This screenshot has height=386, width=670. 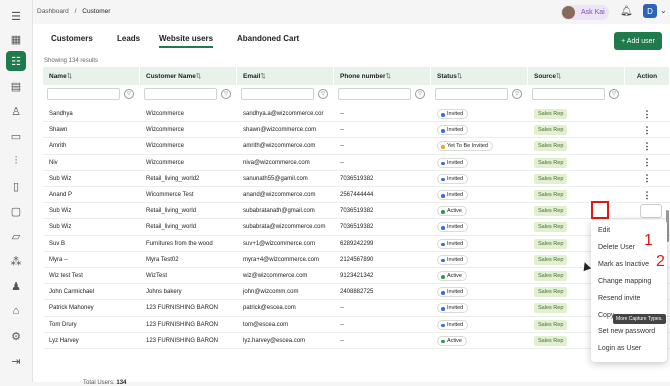 I want to click on payments-icon: ▭, so click(x=16, y=136).